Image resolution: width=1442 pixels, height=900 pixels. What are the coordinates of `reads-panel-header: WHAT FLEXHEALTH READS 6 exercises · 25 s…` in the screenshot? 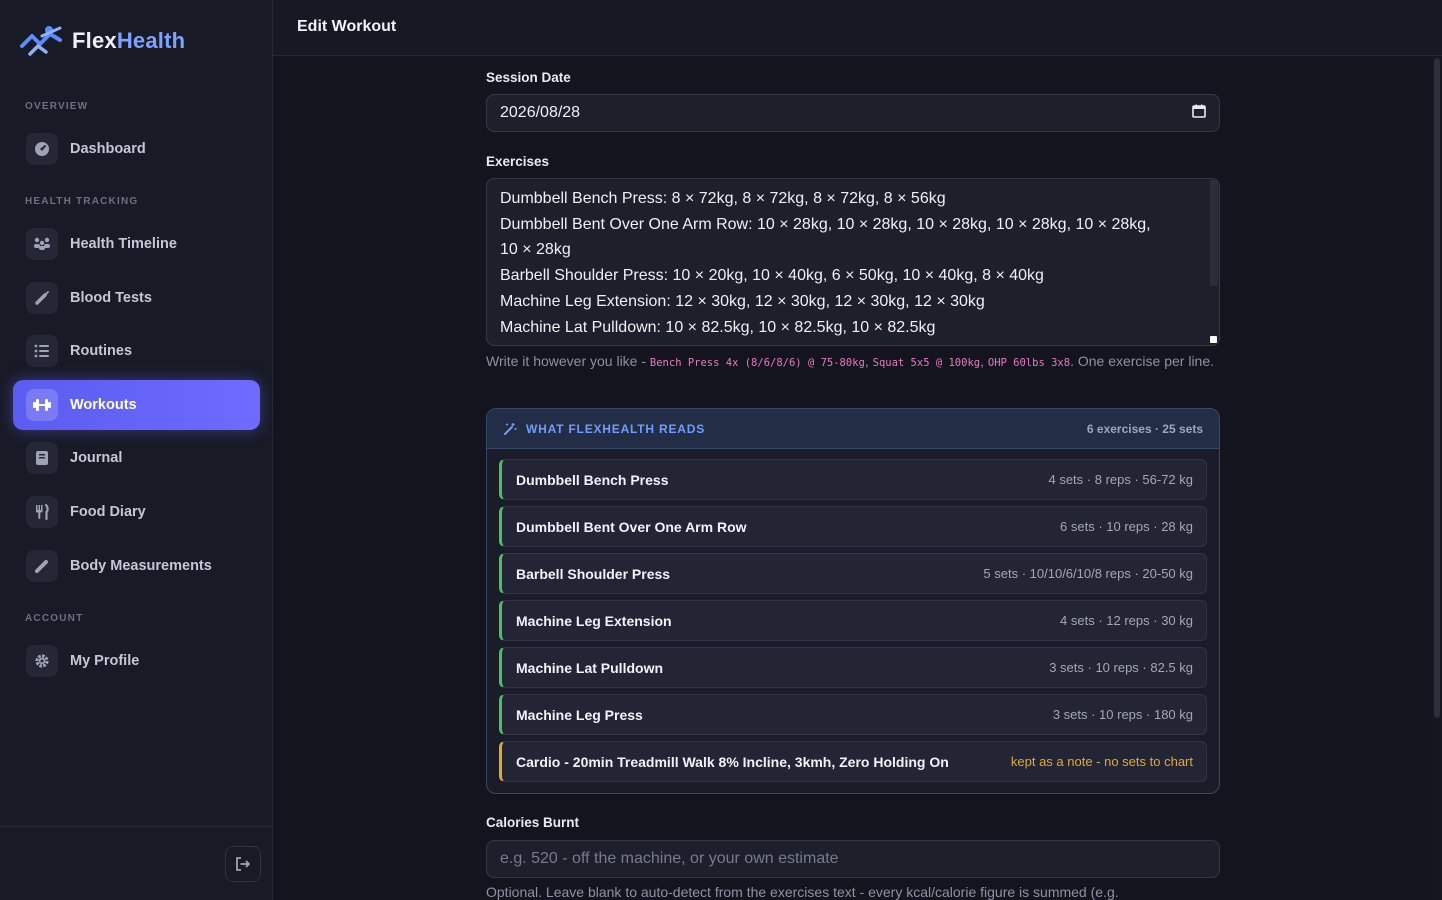 It's located at (853, 429).